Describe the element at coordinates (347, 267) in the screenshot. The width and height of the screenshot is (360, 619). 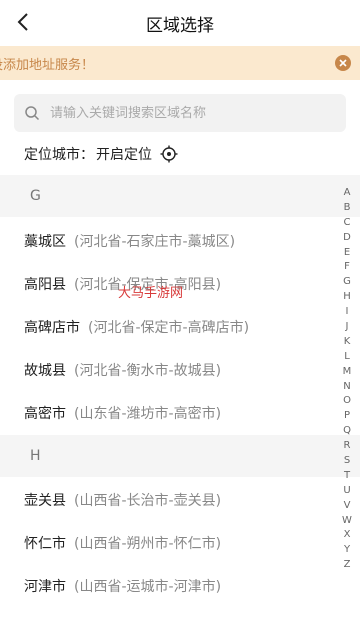
I see `index-letter: F` at that location.